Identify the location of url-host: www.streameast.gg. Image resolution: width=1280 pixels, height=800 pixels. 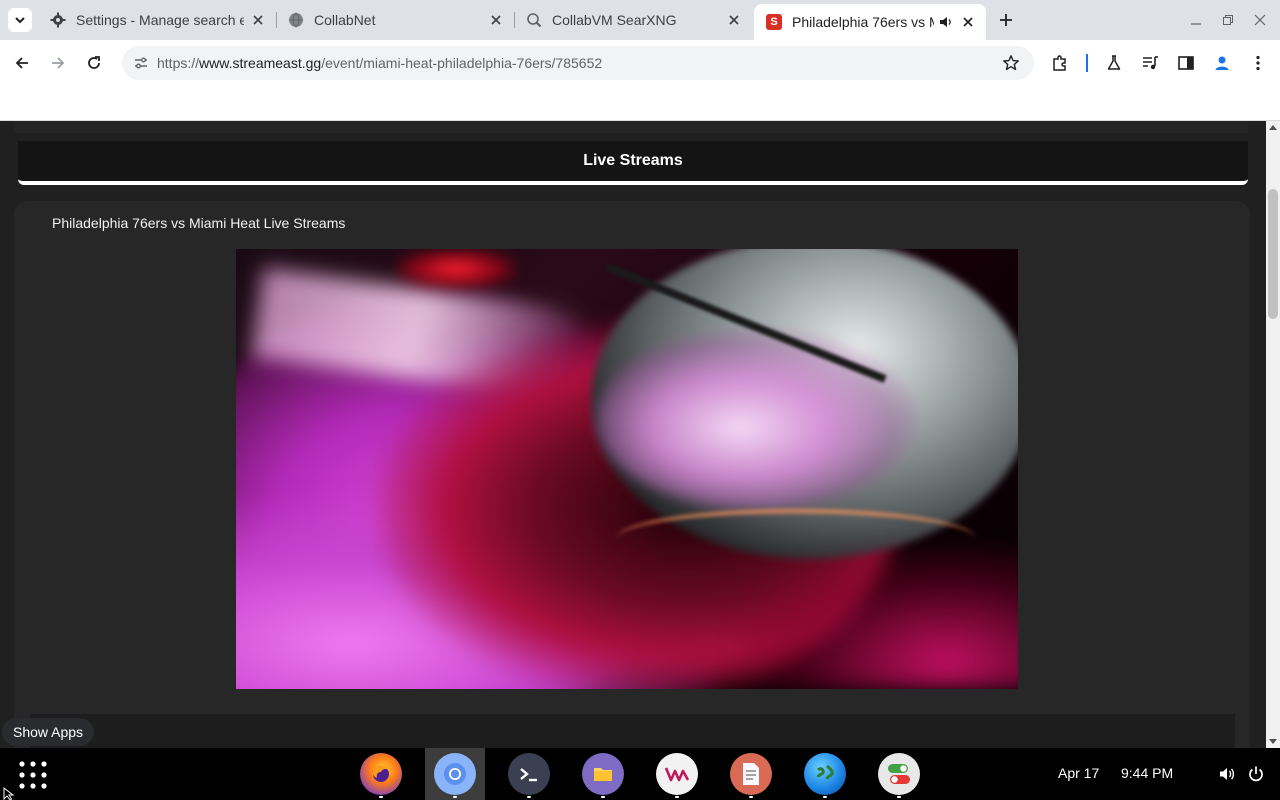
(260, 63).